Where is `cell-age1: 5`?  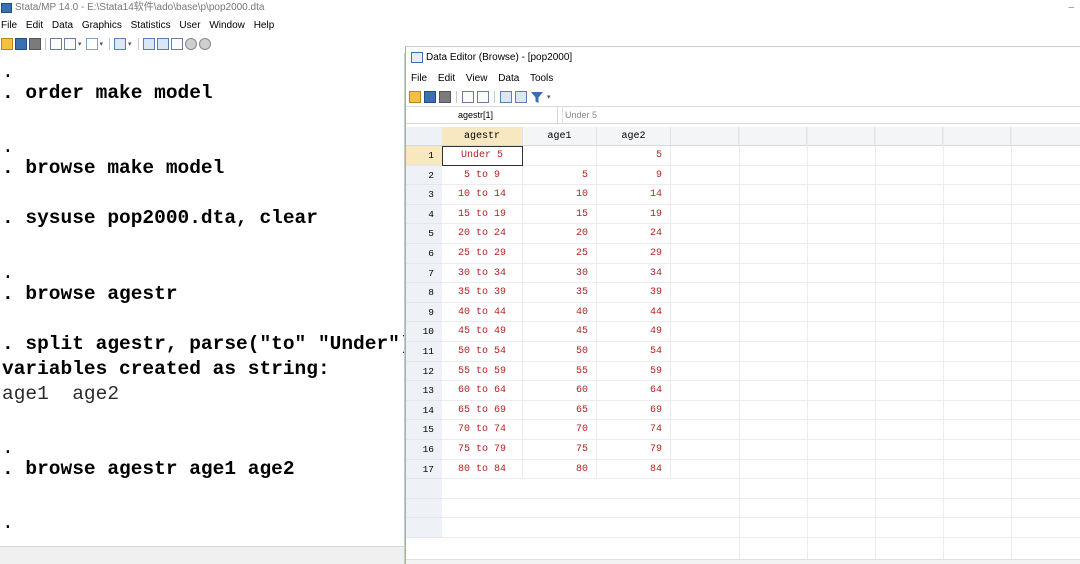 cell-age1: 5 is located at coordinates (560, 175).